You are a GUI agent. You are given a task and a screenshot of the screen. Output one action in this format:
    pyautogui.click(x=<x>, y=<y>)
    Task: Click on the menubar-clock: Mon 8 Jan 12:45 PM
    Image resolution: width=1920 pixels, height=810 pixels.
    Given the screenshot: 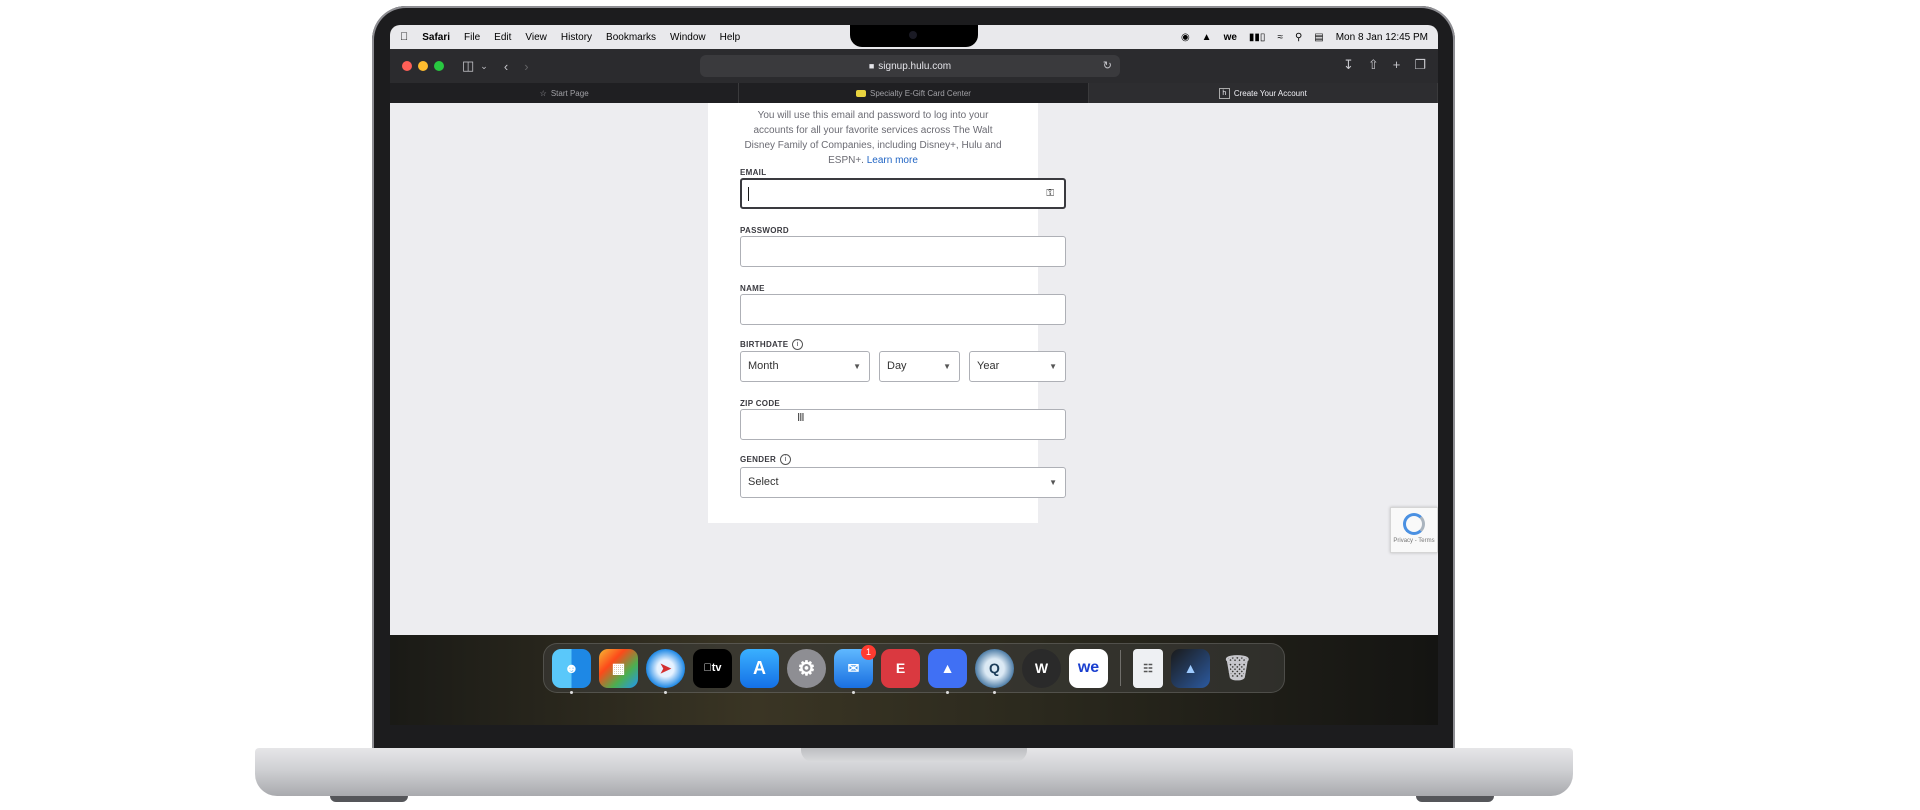 What is the action you would take?
    pyautogui.click(x=1382, y=37)
    